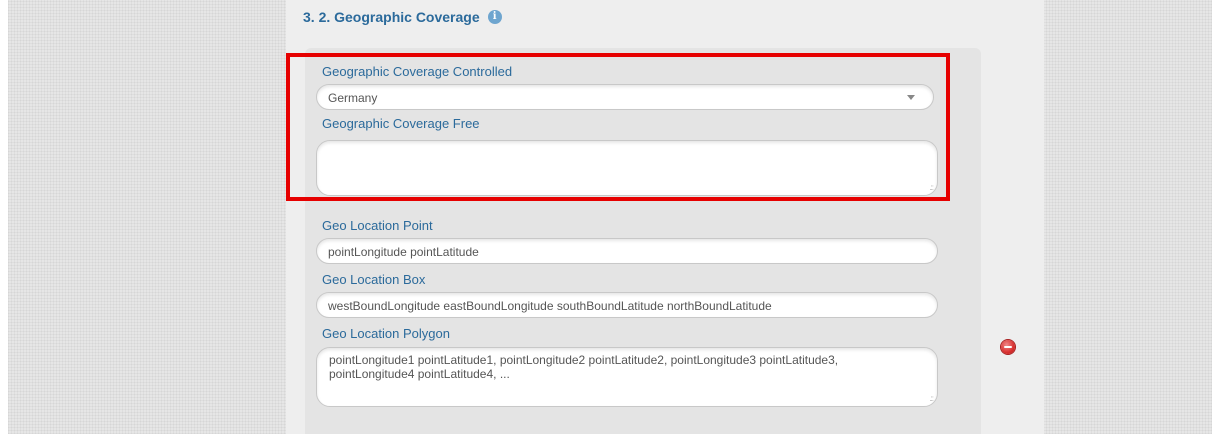  I want to click on geo-point-placeholder: pointLongitude pointLatitude, so click(403, 252).